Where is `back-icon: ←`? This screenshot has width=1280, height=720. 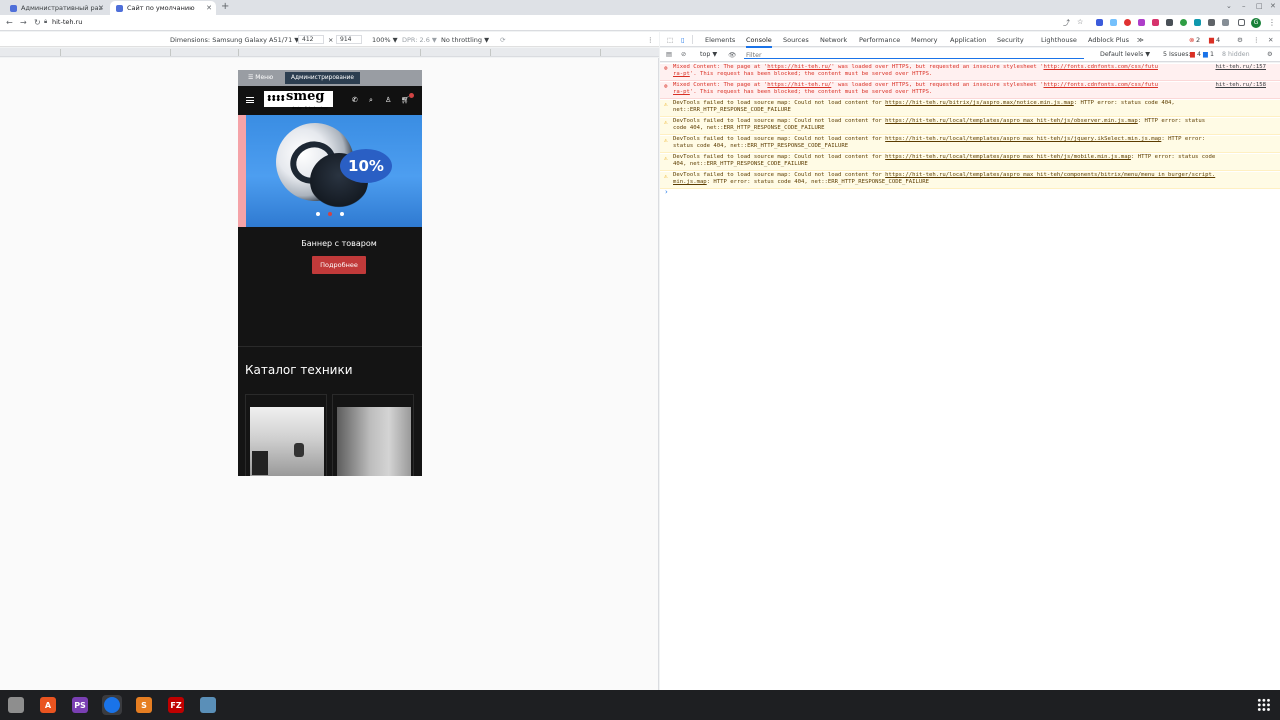 back-icon: ← is located at coordinates (9, 22).